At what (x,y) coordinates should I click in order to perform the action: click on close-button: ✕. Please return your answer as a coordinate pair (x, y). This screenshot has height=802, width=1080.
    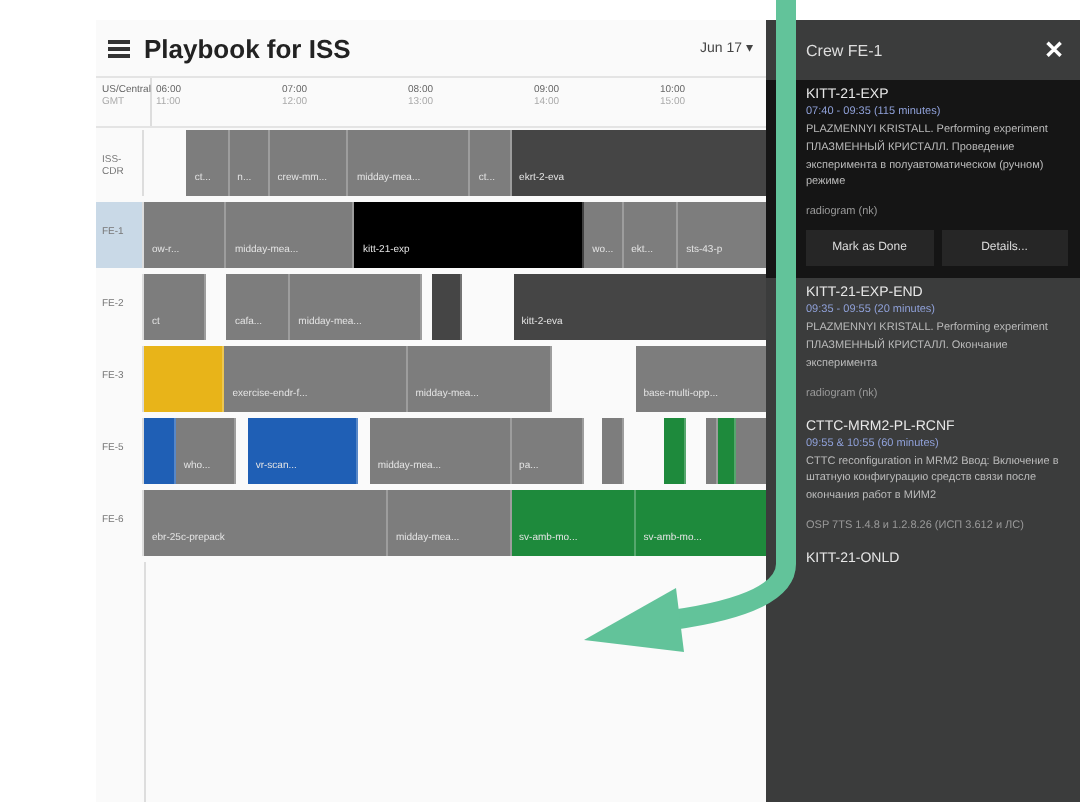
    Looking at the image, I should click on (1054, 50).